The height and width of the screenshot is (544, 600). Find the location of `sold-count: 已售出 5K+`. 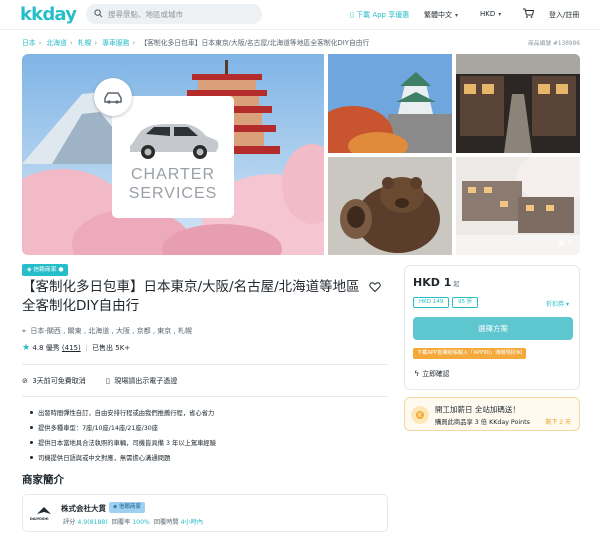

sold-count: 已售出 5K+ is located at coordinates (111, 348).